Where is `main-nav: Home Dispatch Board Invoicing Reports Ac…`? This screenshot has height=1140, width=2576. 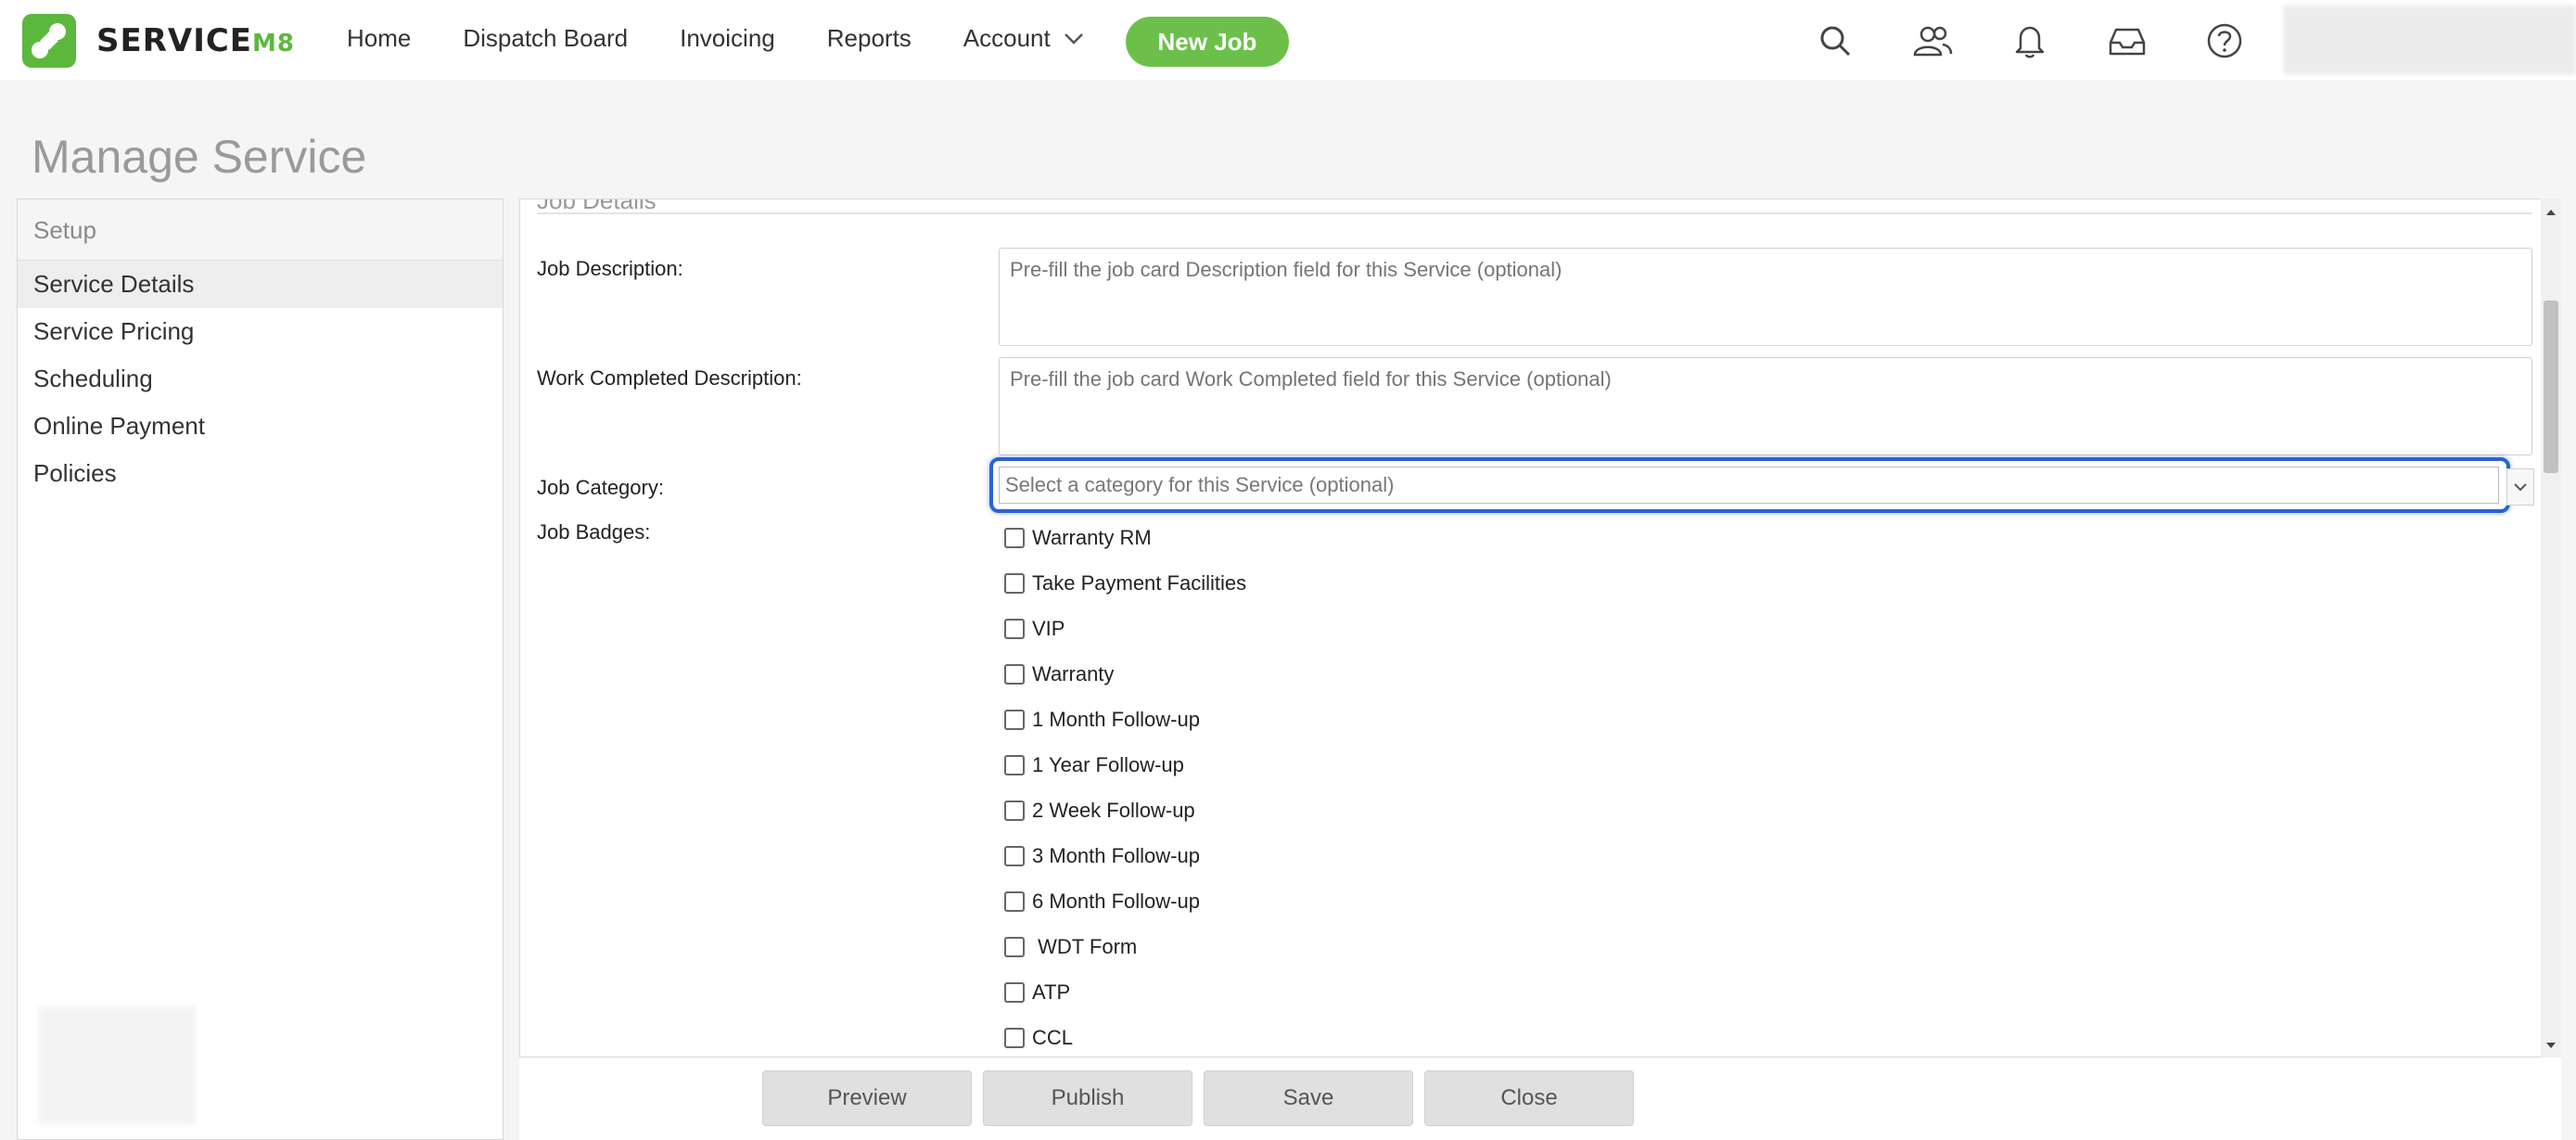
main-nav: Home Dispatch Board Invoicing Reports Ac… is located at coordinates (742, 38).